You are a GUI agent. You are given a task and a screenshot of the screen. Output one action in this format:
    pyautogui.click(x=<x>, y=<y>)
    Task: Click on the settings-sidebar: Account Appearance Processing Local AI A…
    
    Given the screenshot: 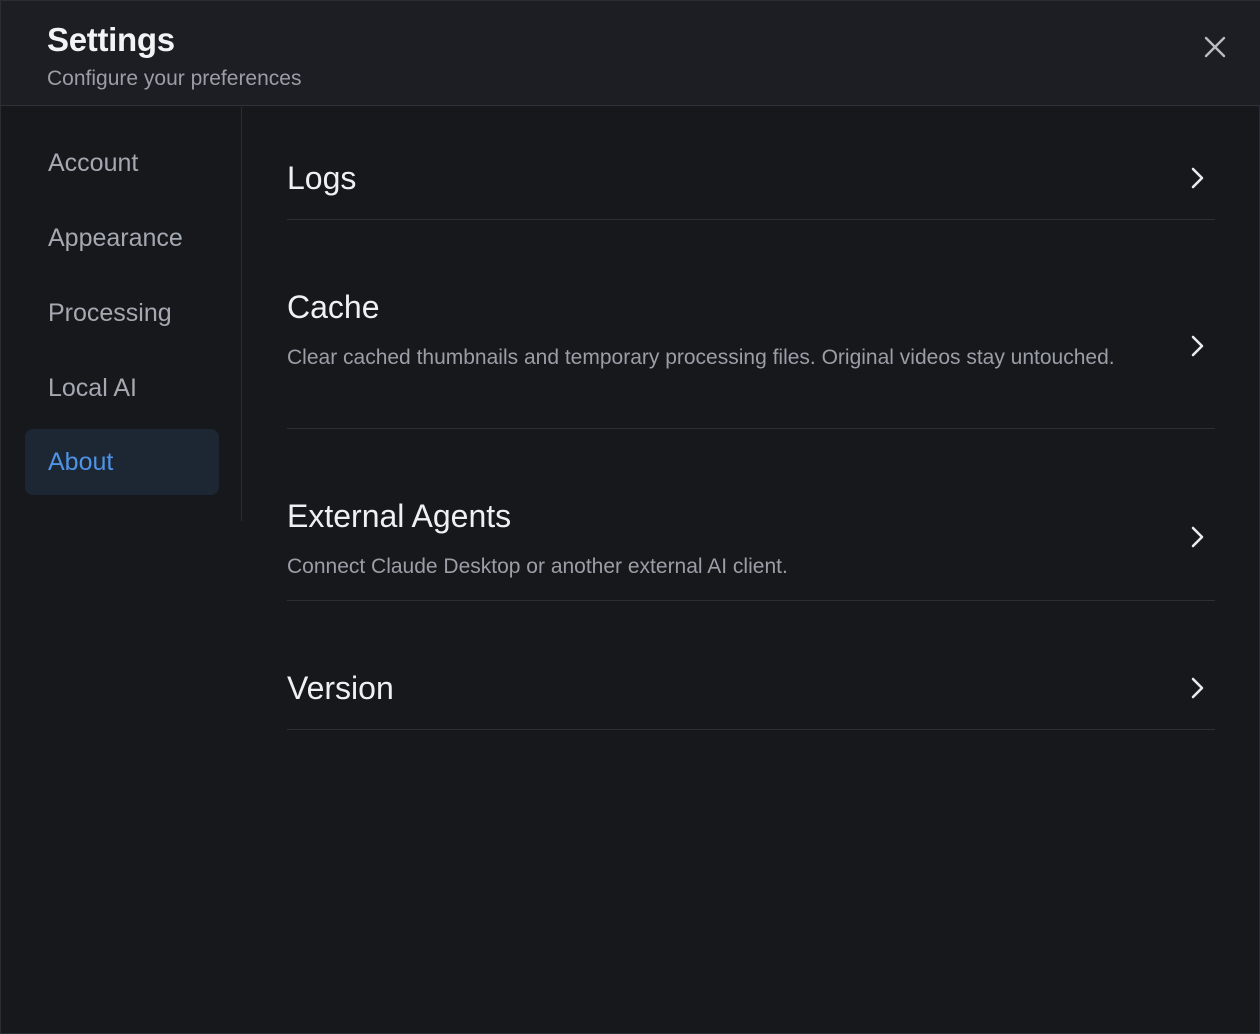 What is the action you would take?
    pyautogui.click(x=121, y=314)
    